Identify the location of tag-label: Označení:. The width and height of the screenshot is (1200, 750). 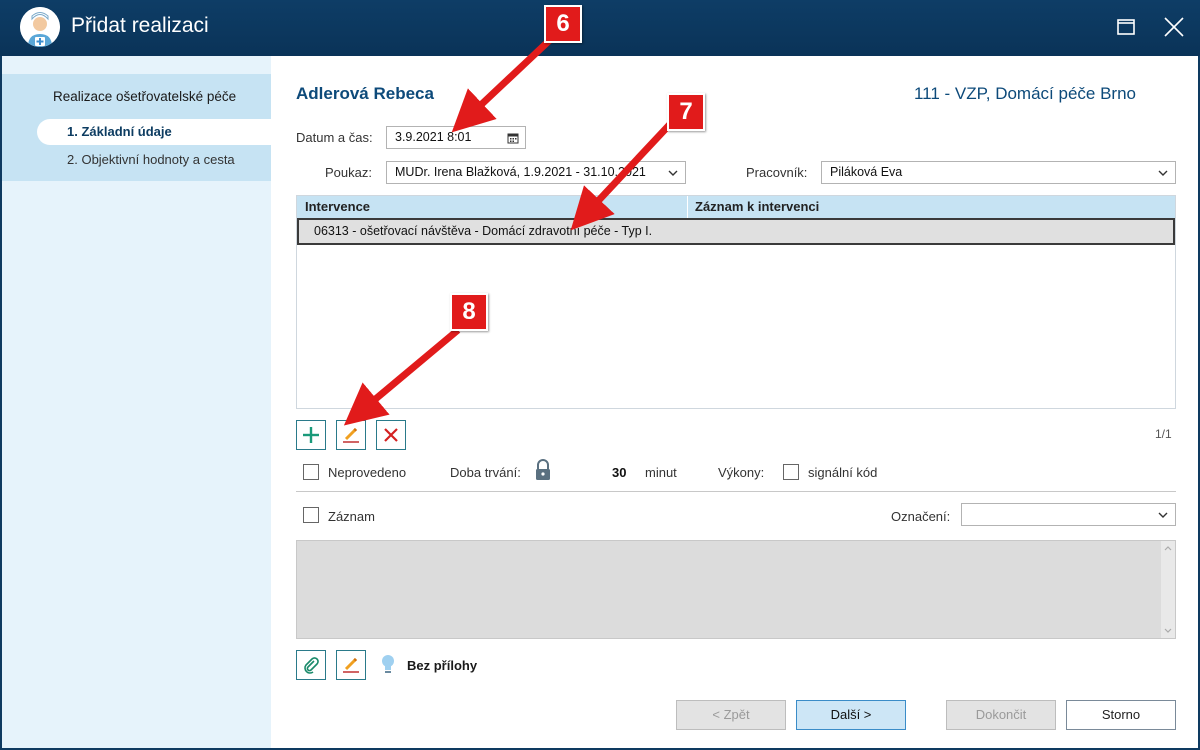
(921, 516).